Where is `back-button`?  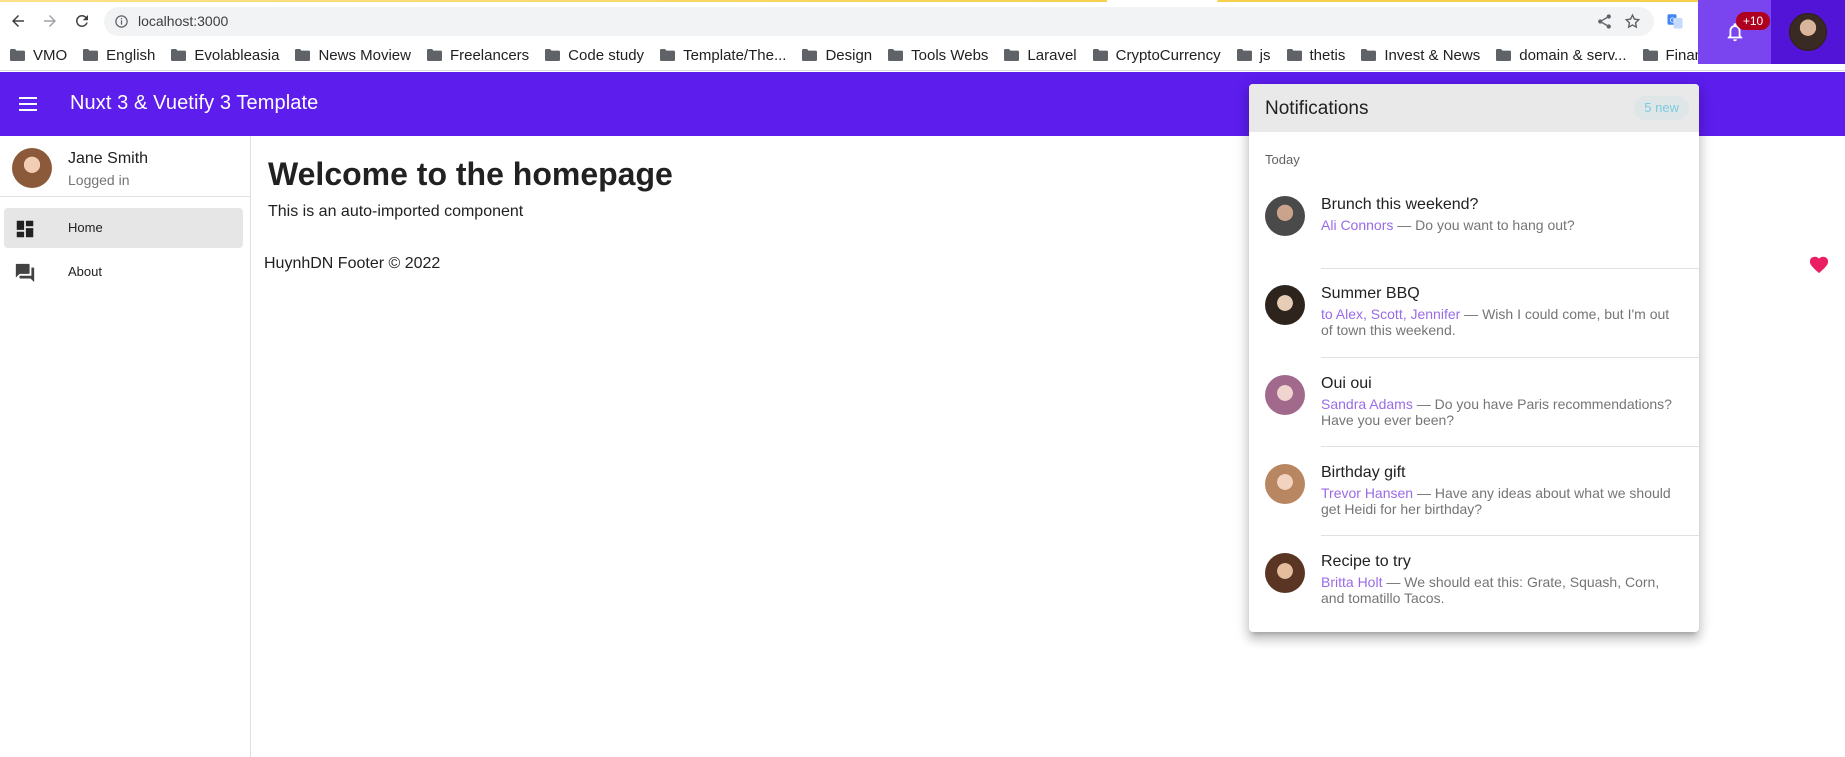
back-button is located at coordinates (18, 21).